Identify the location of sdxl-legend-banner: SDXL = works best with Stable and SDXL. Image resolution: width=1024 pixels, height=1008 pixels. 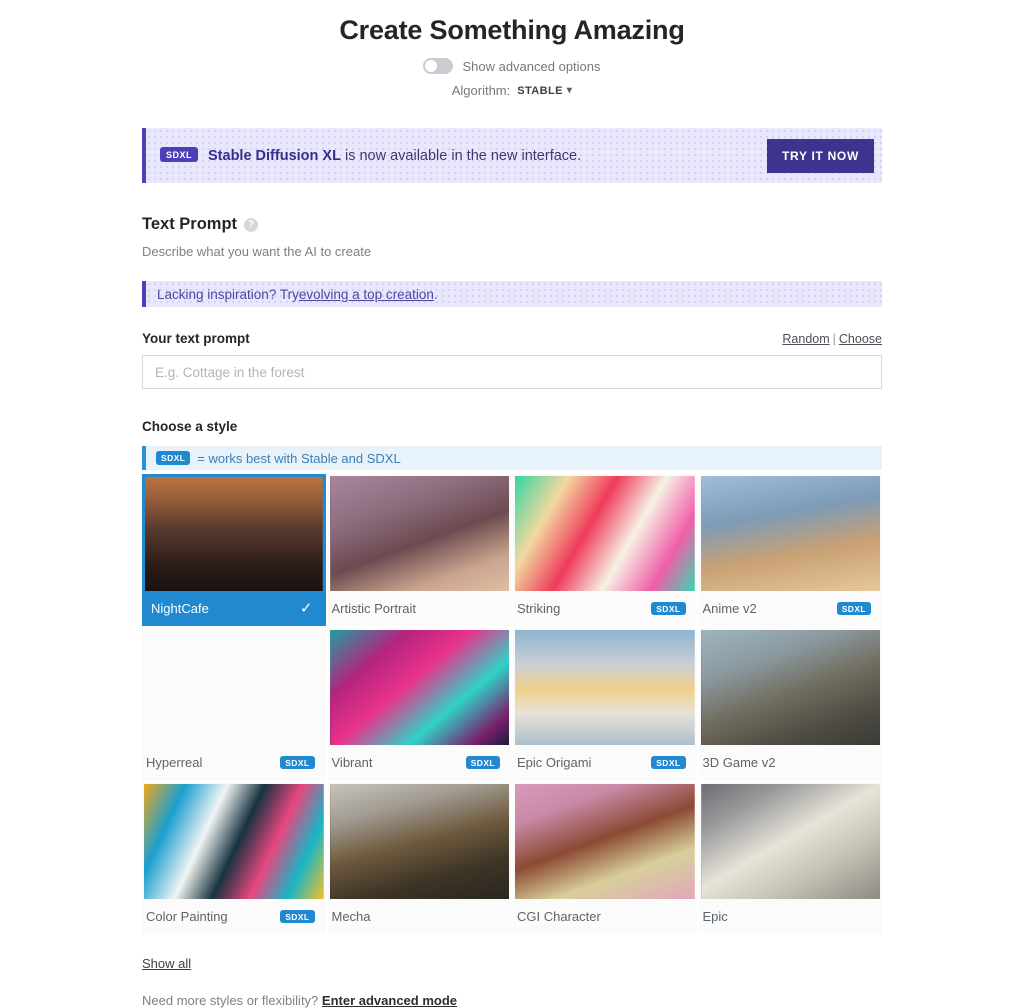
(512, 458).